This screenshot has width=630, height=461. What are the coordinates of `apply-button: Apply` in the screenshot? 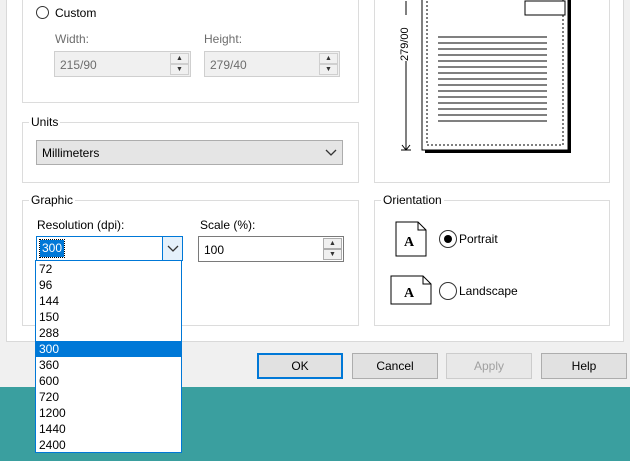 It's located at (489, 366).